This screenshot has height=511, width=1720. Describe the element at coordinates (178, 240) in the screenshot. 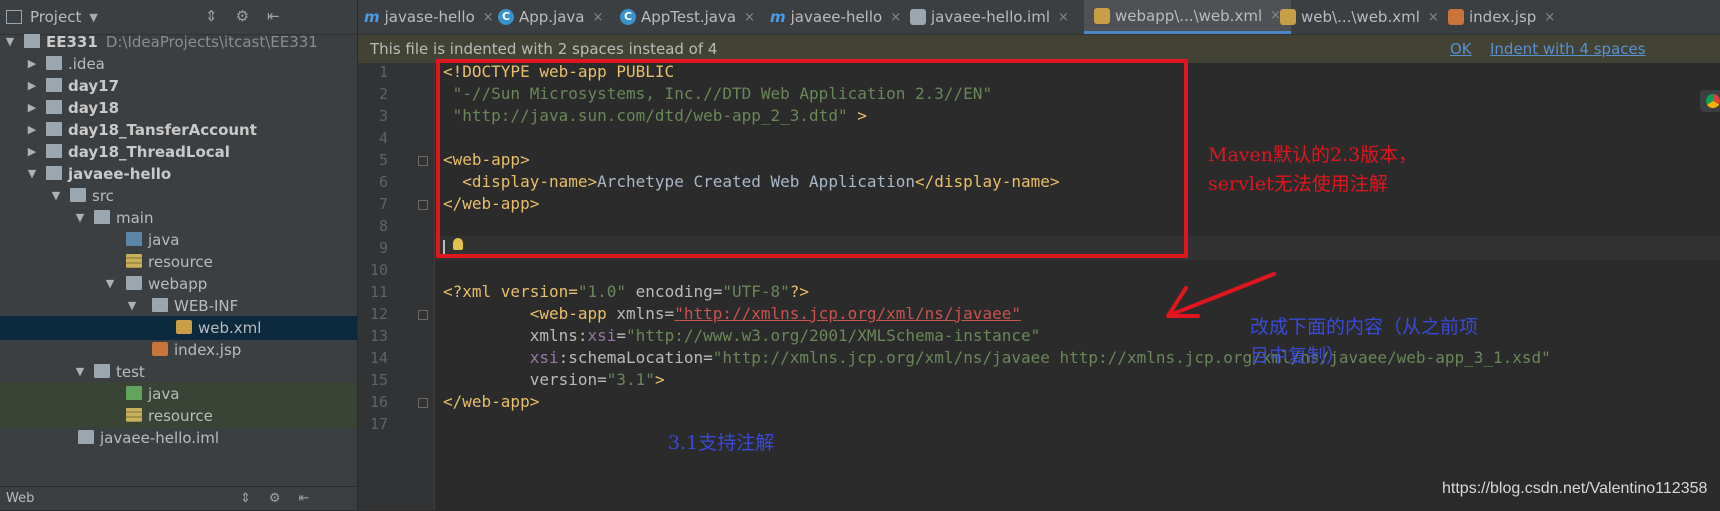

I see `tree-item-java: java` at that location.